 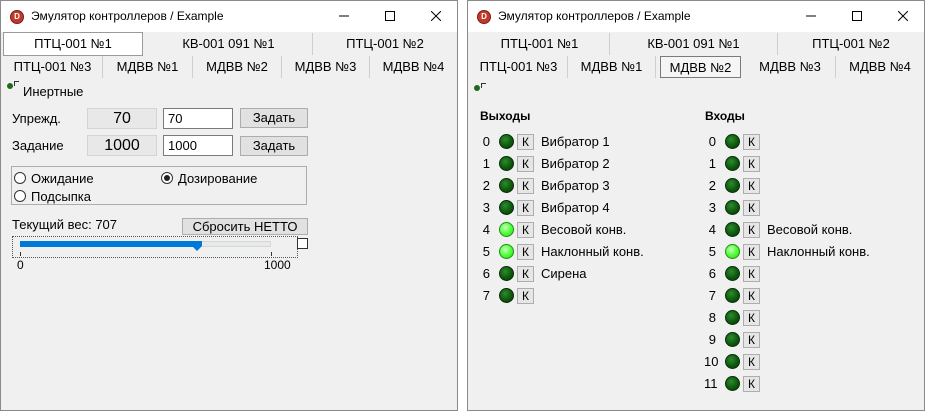 What do you see at coordinates (575, 163) in the screenshot?
I see `output-label: Вибратор 2` at bounding box center [575, 163].